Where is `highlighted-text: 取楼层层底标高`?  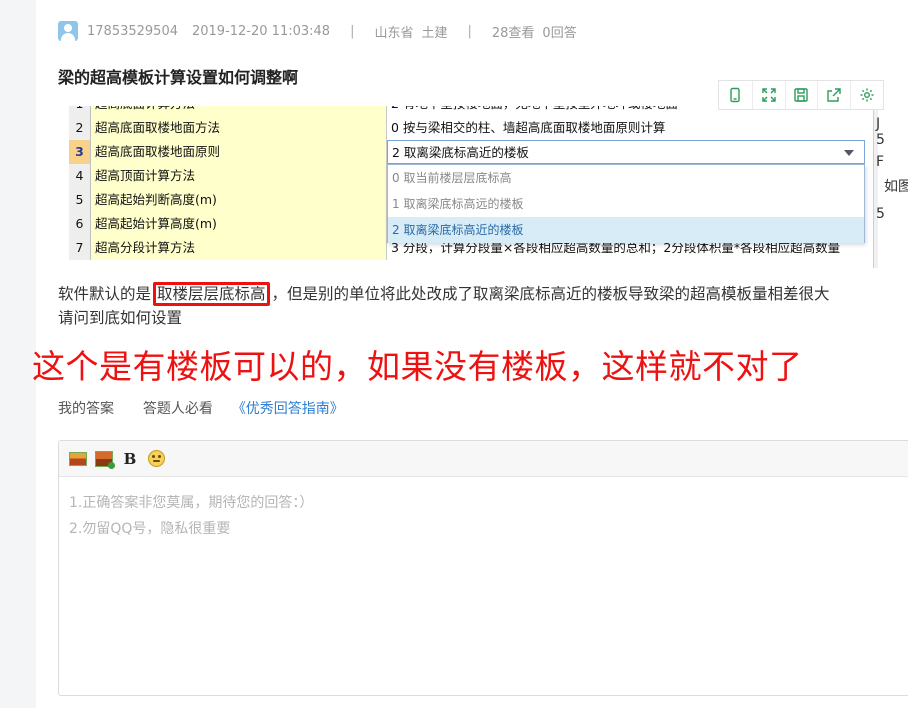
highlighted-text: 取楼层层底标高 is located at coordinates (211, 294).